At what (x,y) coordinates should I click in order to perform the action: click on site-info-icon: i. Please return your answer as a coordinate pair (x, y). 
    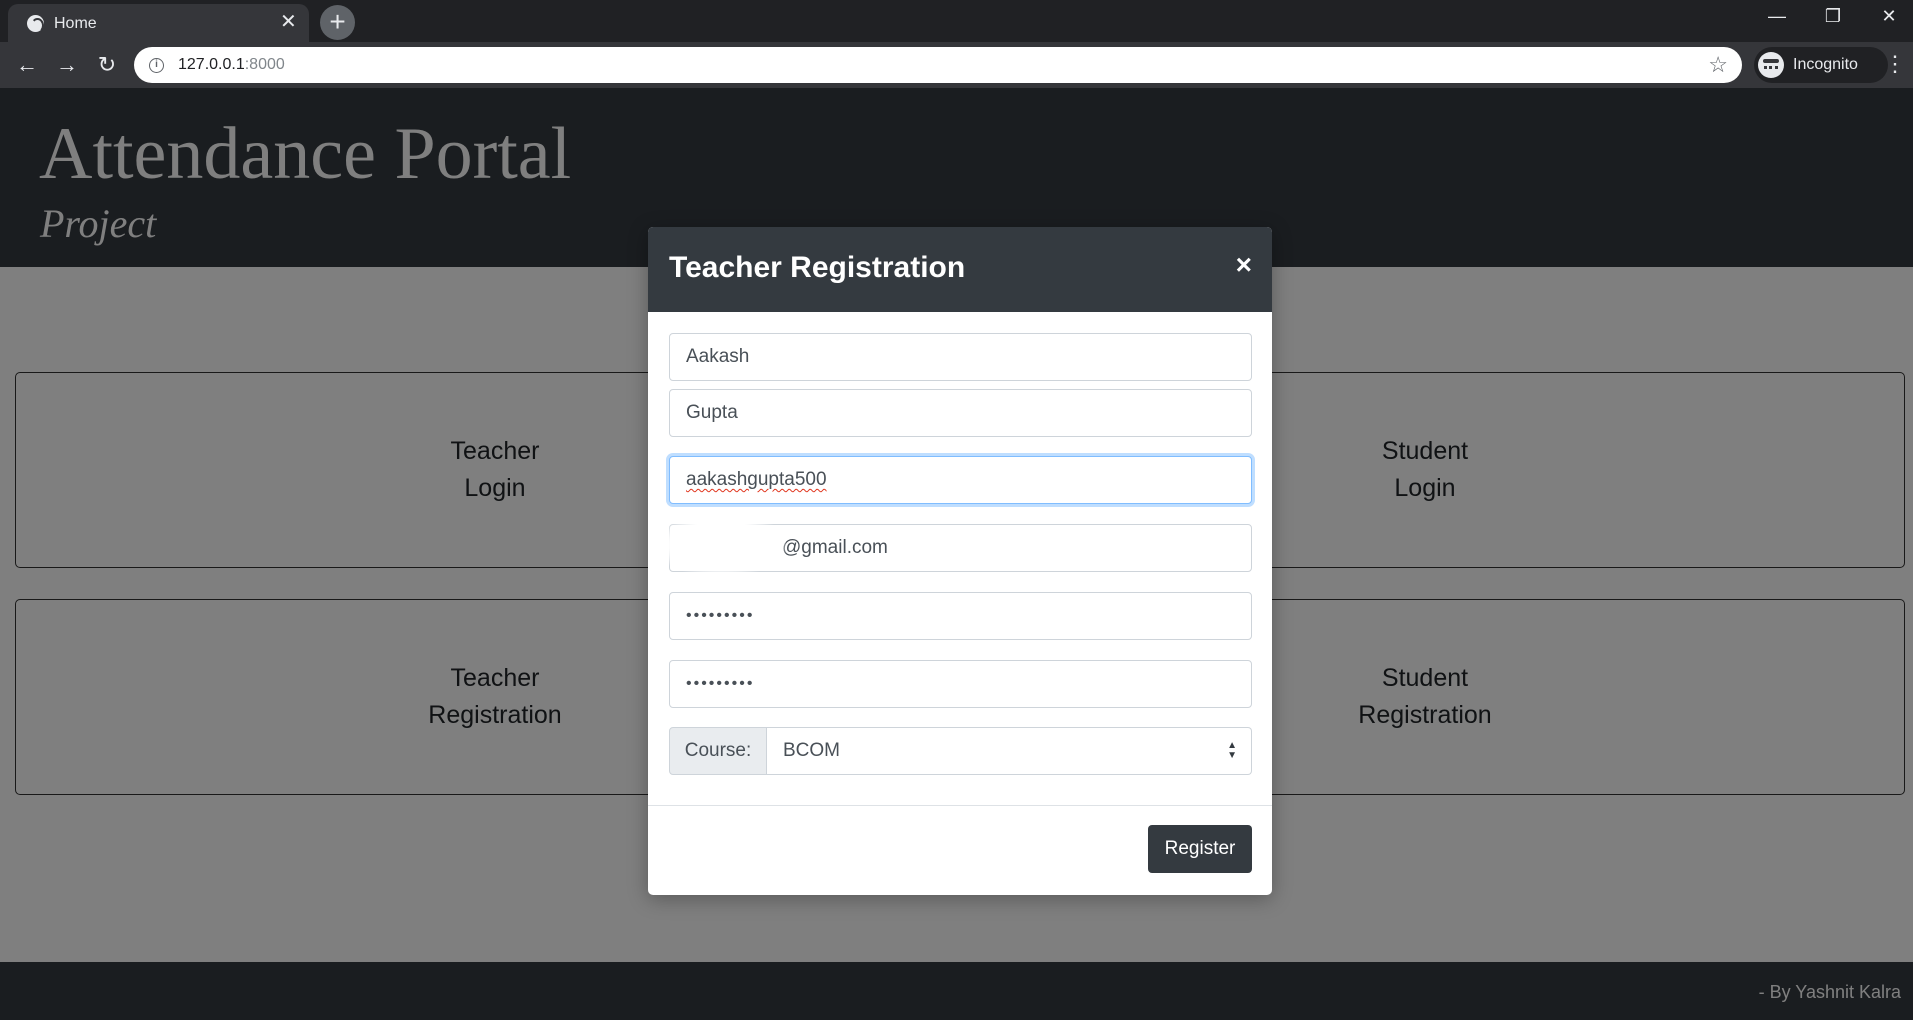
    Looking at the image, I should click on (156, 65).